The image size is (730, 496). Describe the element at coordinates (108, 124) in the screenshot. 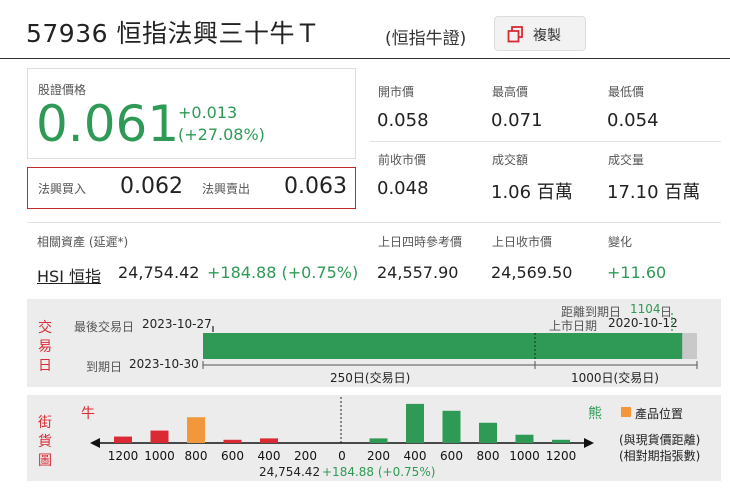

I see `price-value: 0.061` at that location.